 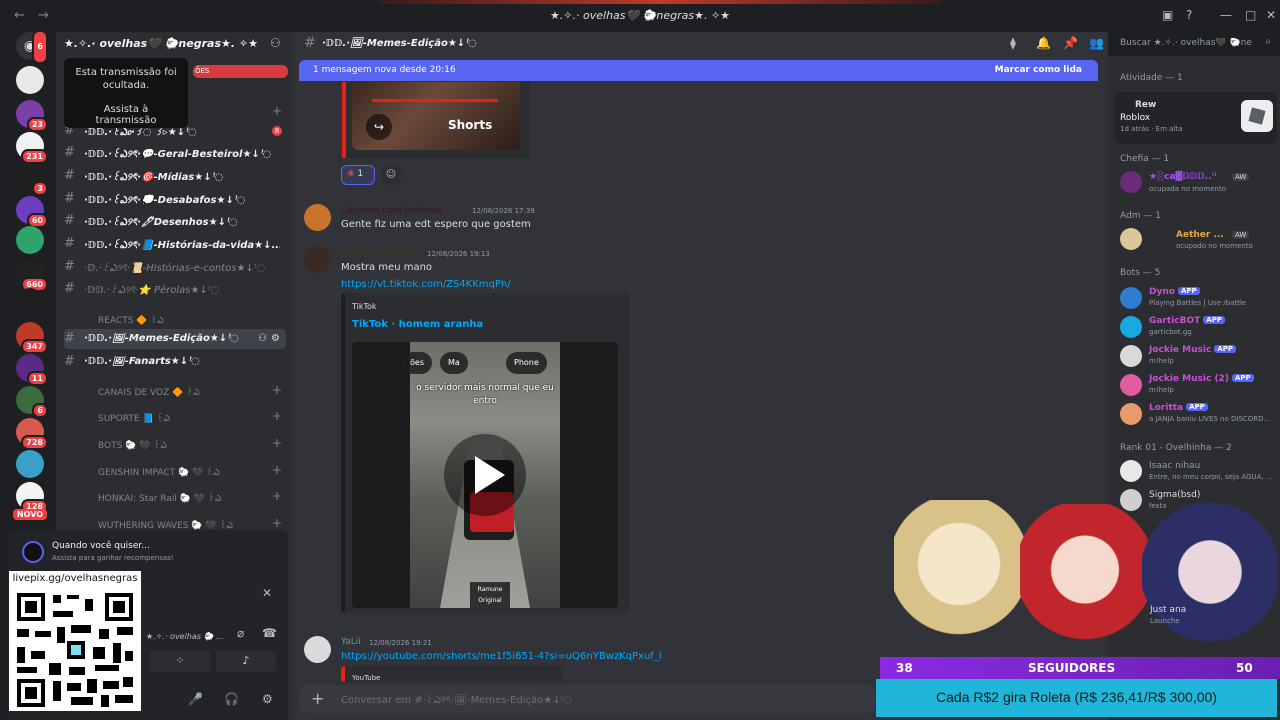 What do you see at coordinates (275, 43) in the screenshot?
I see `add-member-icon: ⚇` at bounding box center [275, 43].